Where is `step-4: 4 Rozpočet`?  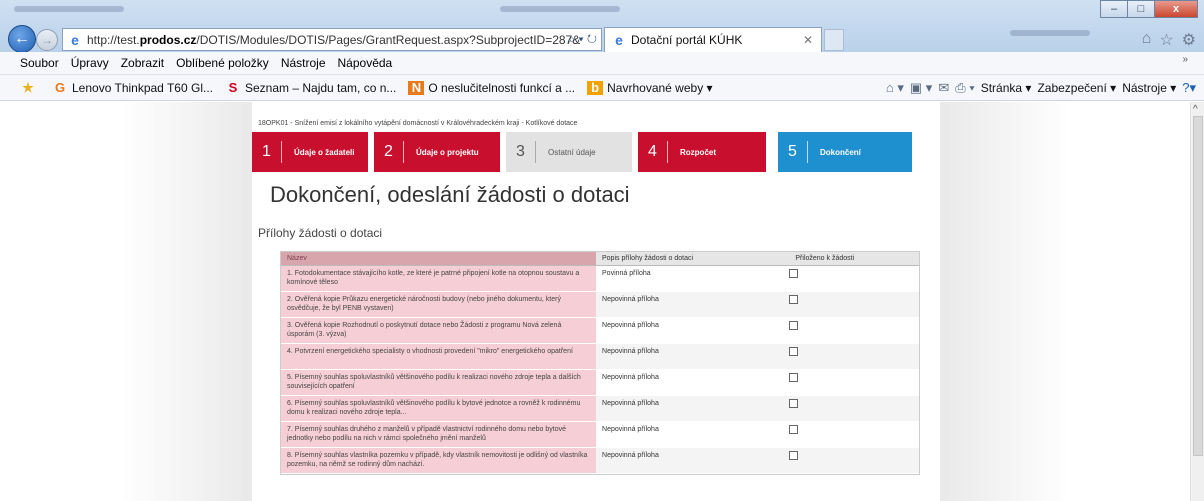
step-4: 4 Rozpočet is located at coordinates (702, 152).